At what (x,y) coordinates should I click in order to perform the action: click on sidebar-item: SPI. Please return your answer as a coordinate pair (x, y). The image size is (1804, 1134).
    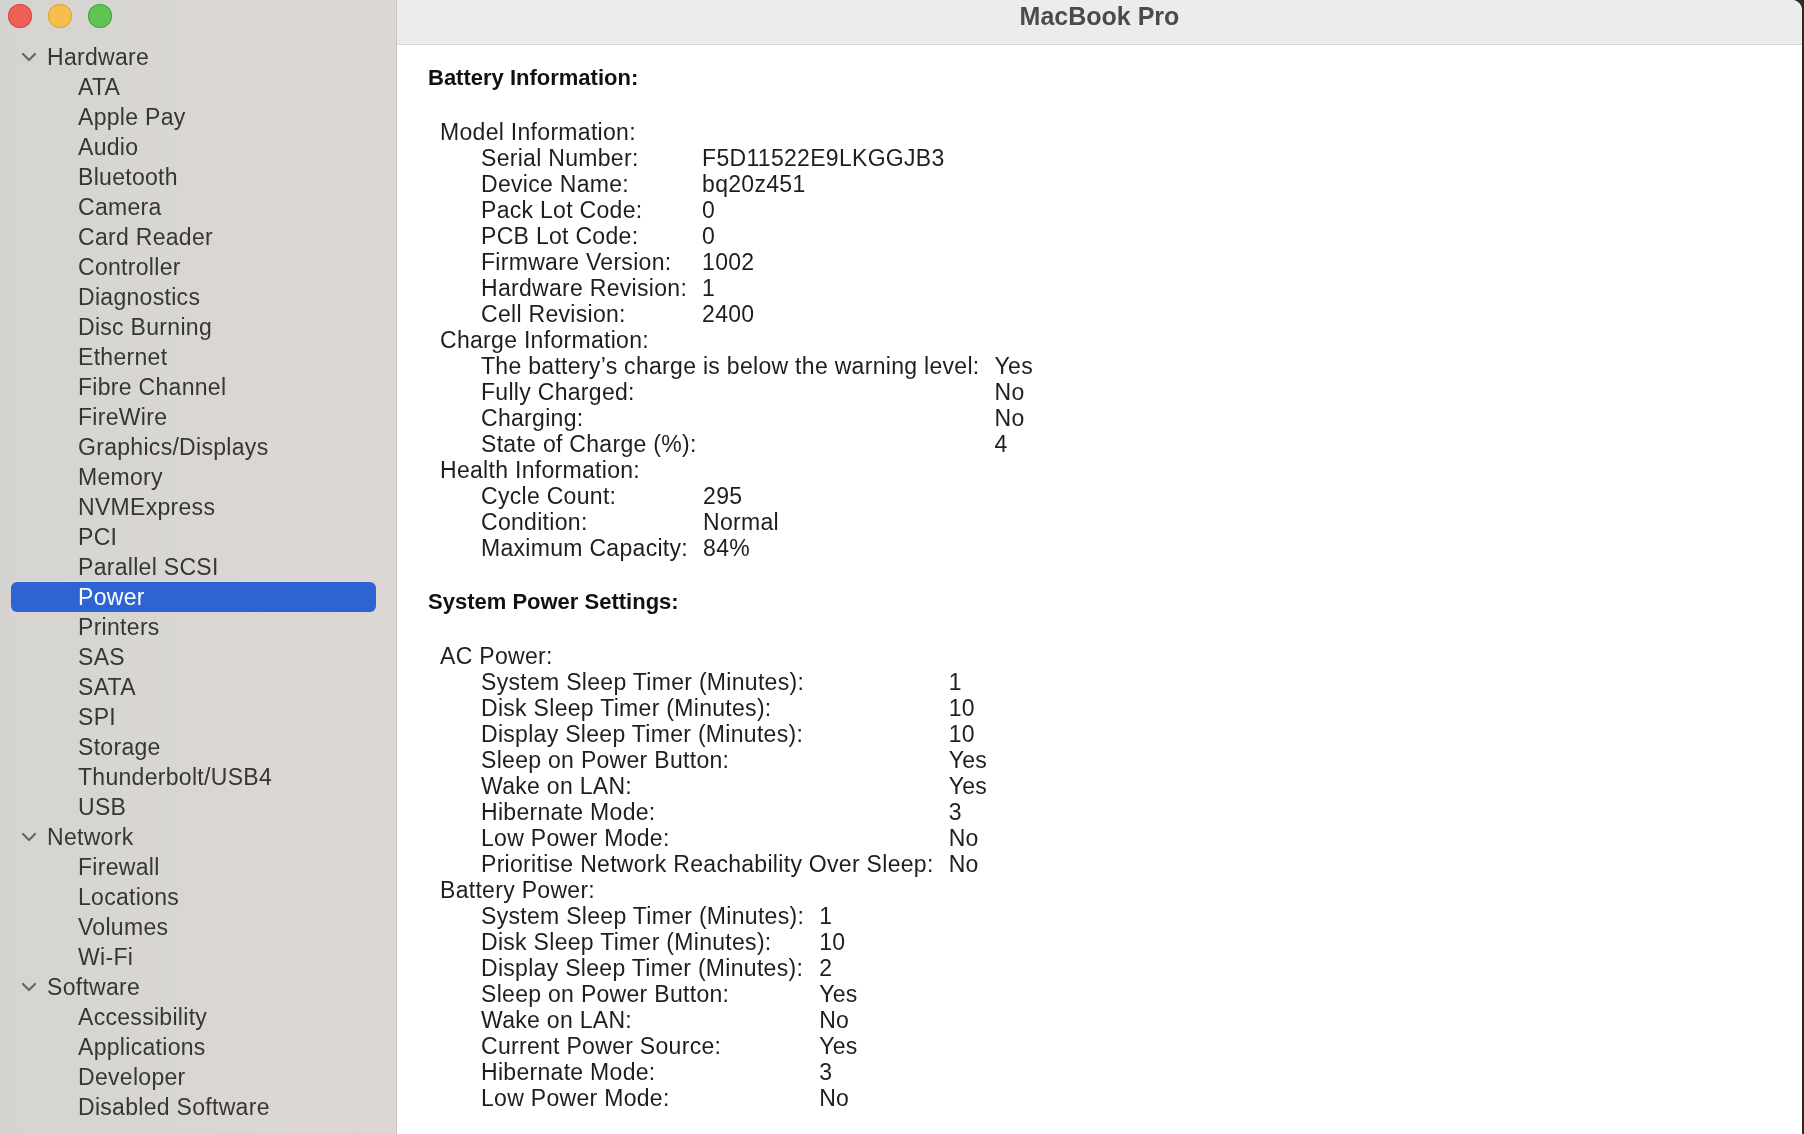
    Looking at the image, I should click on (193, 717).